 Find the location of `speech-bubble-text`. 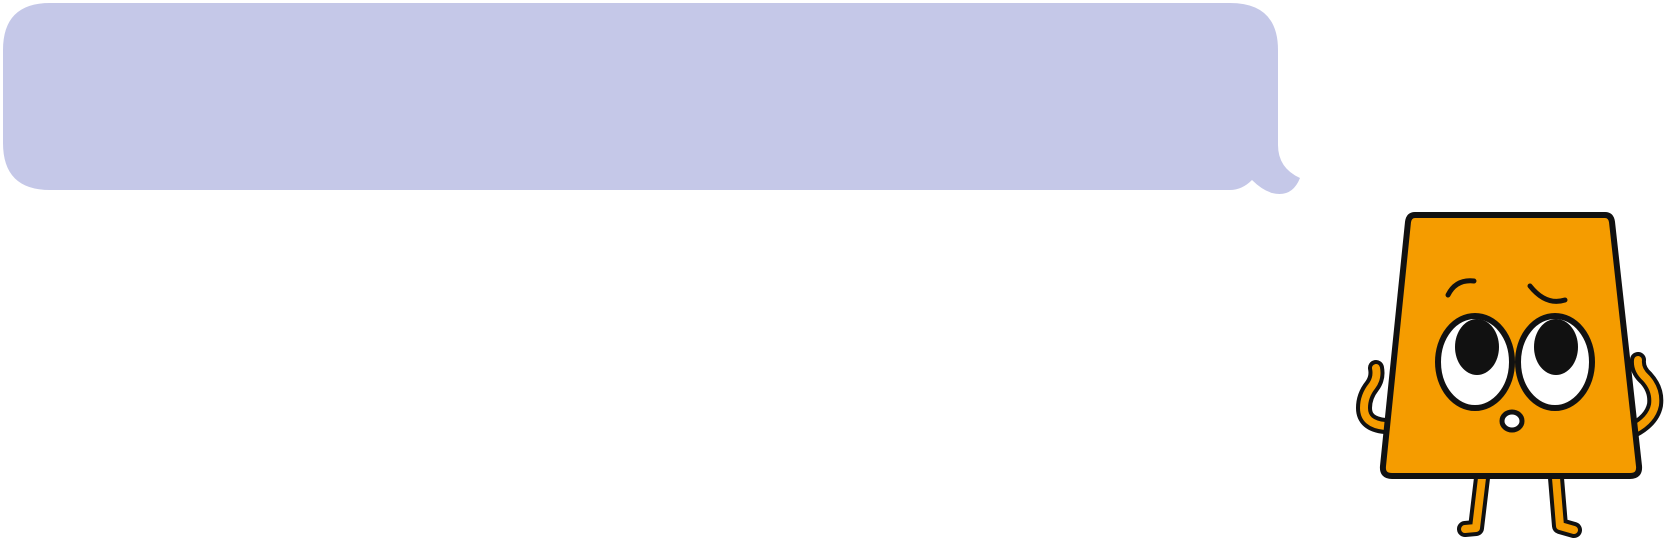

speech-bubble-text is located at coordinates (640, 99).